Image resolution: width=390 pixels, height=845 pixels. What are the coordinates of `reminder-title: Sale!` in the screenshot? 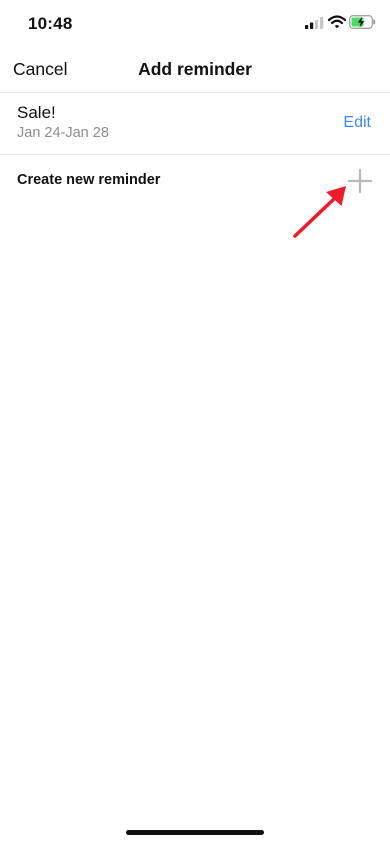 It's located at (36, 112).